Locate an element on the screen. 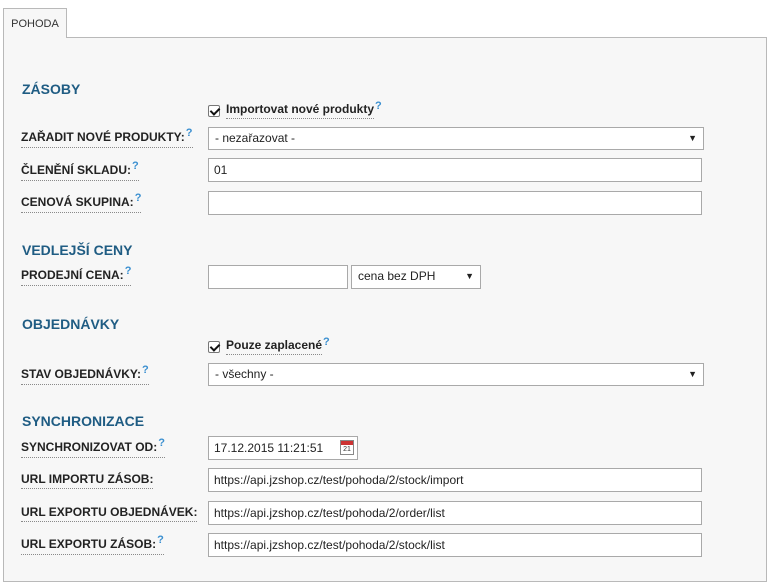  url-export-objednavek-label: URL EXPORTU OBJEDNÁVEK: is located at coordinates (109, 513).